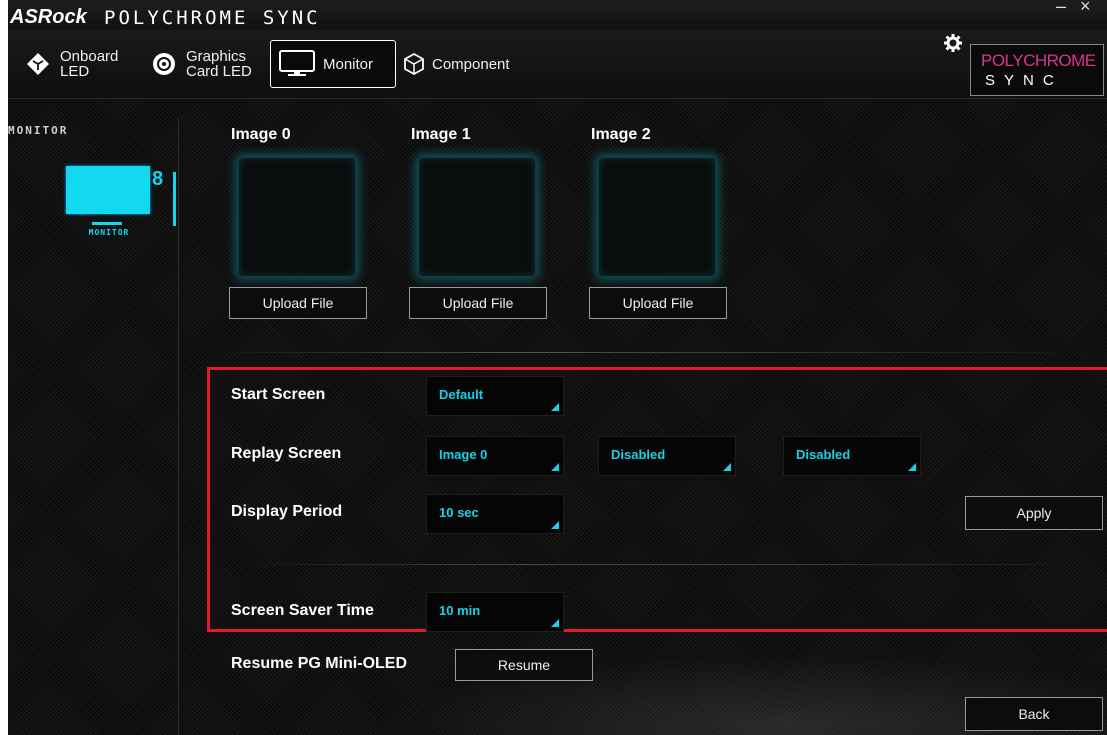  What do you see at coordinates (441, 134) in the screenshot?
I see `image-1-title: Image 1` at bounding box center [441, 134].